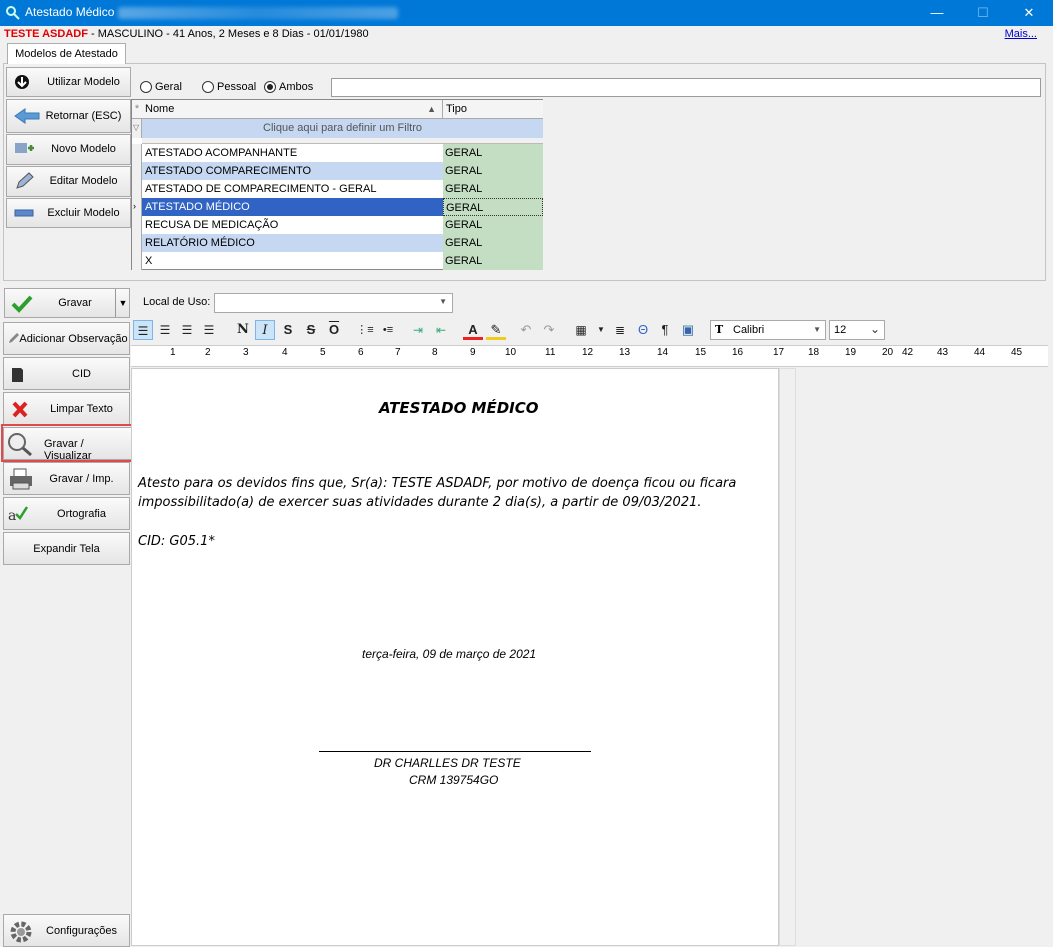 The width and height of the screenshot is (1053, 947). What do you see at coordinates (122, 303) in the screenshot?
I see `save-dropdown-arrow-icon: ▼` at bounding box center [122, 303].